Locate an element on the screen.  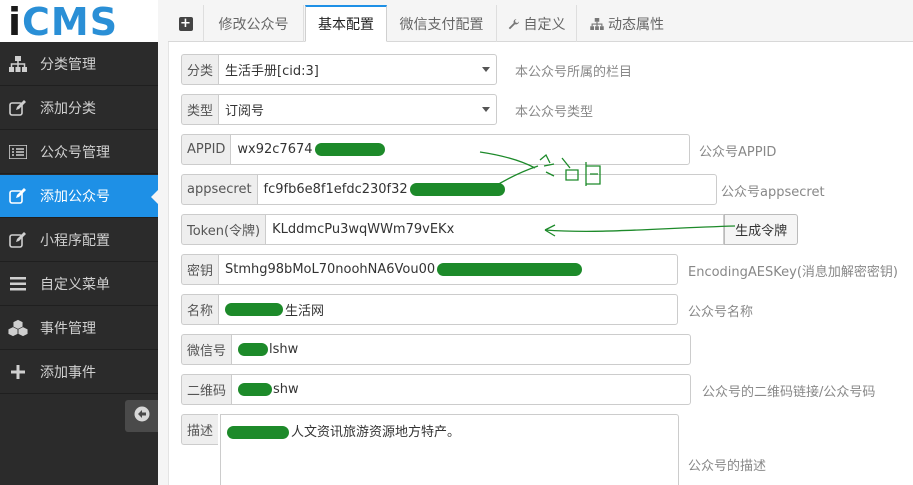
category-row: 分类 生活手册[cid:3] is located at coordinates (339, 69).